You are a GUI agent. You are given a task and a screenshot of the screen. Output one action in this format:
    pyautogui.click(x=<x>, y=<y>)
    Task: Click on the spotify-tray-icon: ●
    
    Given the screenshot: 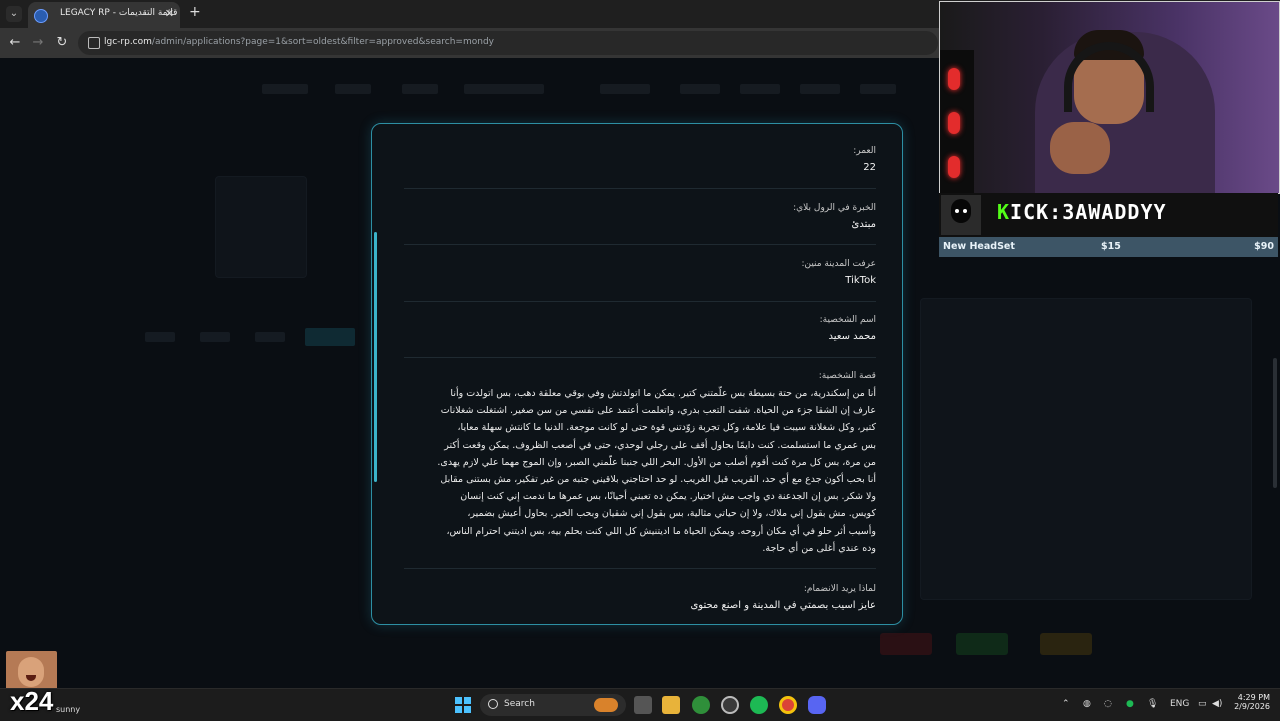 What is the action you would take?
    pyautogui.click(x=1130, y=704)
    